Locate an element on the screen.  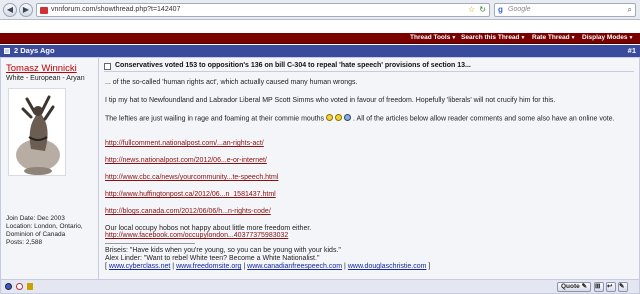
signature-link: www.canadianfreespeech.com is located at coordinates (294, 266).